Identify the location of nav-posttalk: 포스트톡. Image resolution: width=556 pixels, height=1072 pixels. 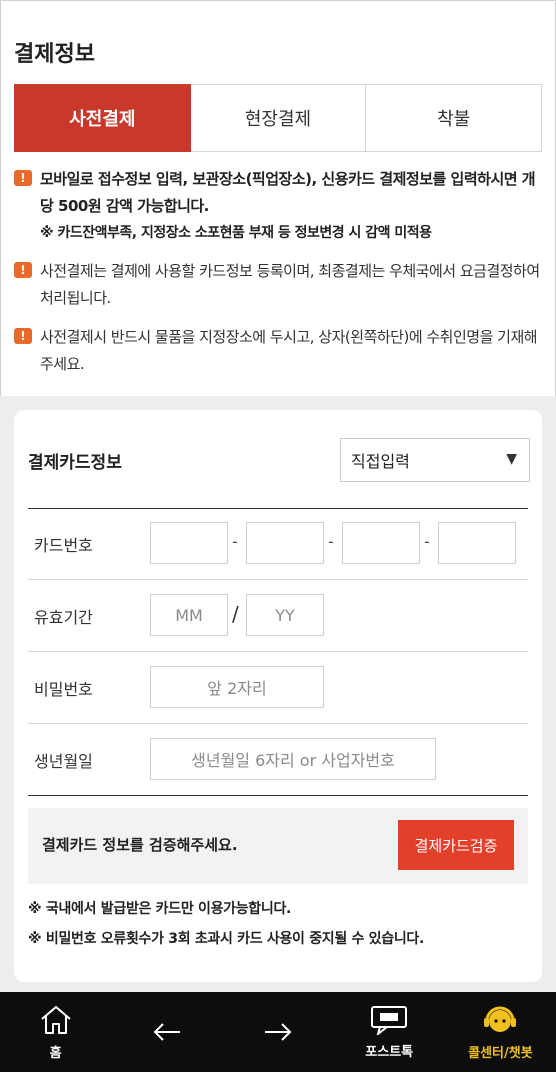
(389, 1032).